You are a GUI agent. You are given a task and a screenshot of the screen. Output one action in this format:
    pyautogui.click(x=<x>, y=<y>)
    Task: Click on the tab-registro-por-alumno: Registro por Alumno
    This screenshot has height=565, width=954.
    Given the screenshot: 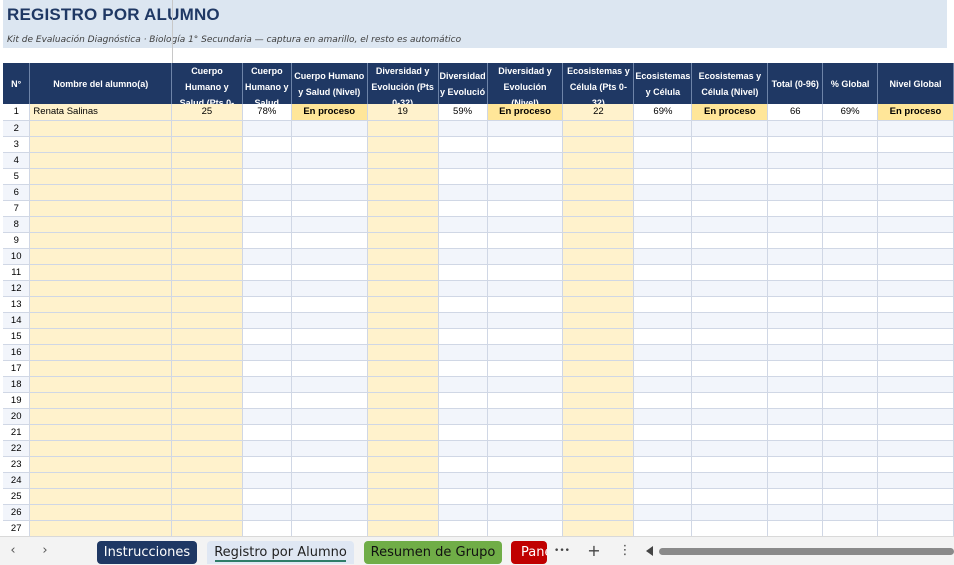 What is the action you would take?
    pyautogui.click(x=280, y=552)
    